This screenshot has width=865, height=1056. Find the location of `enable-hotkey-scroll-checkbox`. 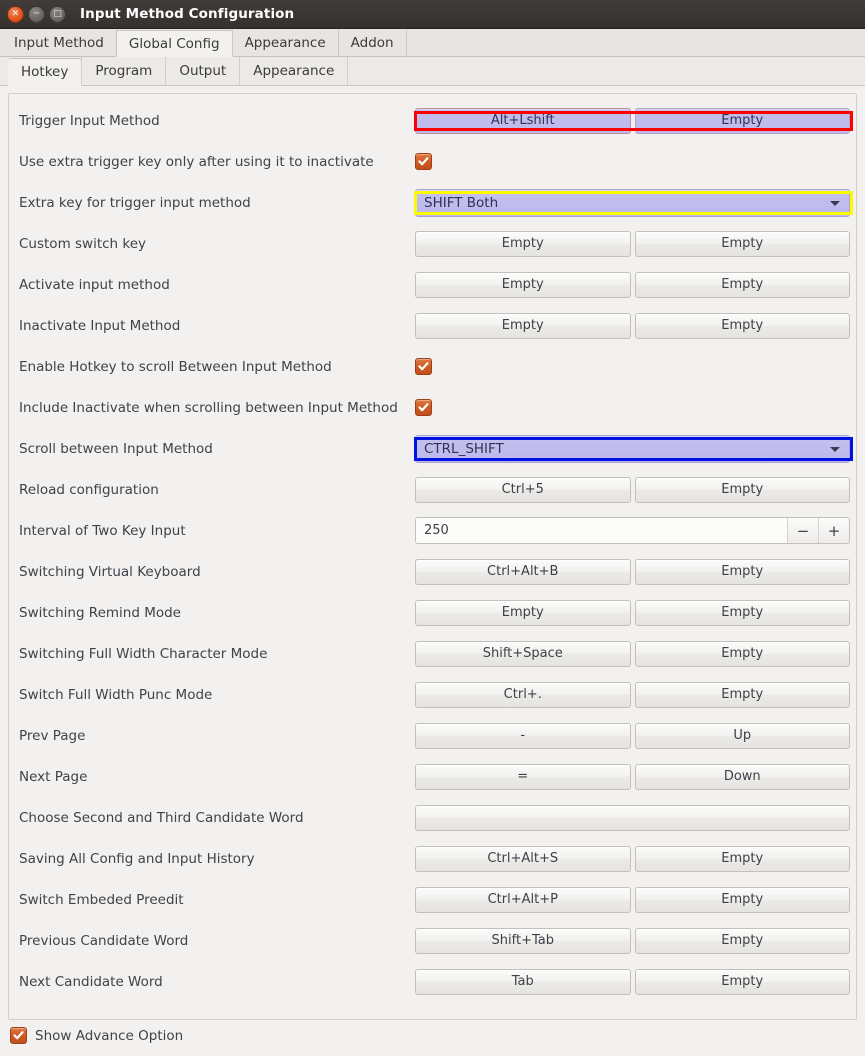

enable-hotkey-scroll-checkbox is located at coordinates (423, 366).